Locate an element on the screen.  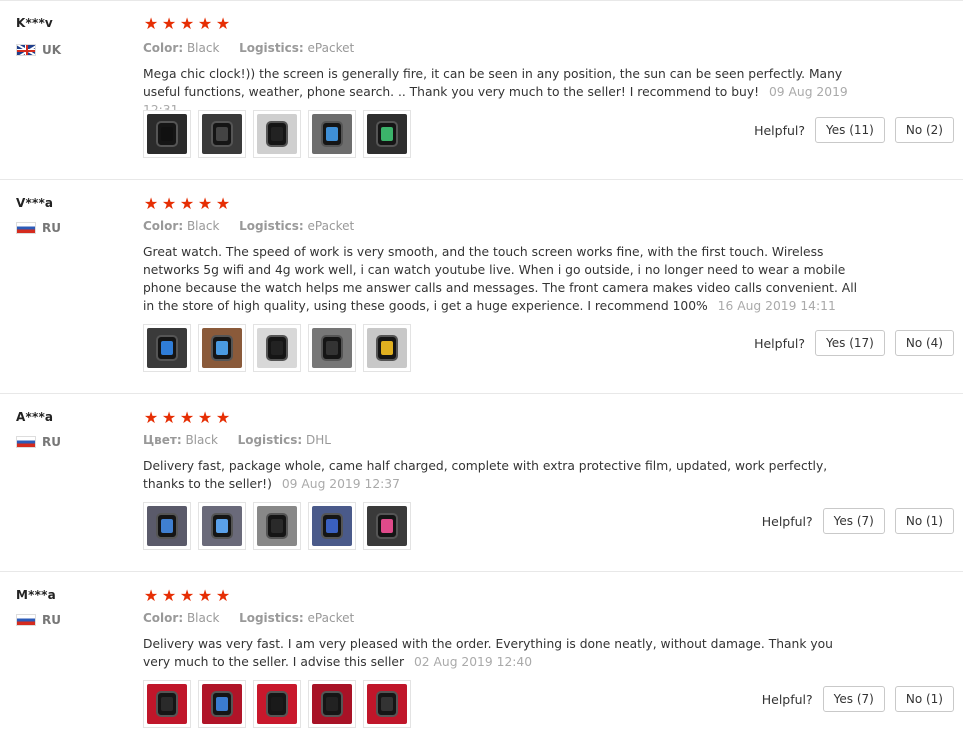
yes-vote-button: Yes (17) is located at coordinates (850, 343).